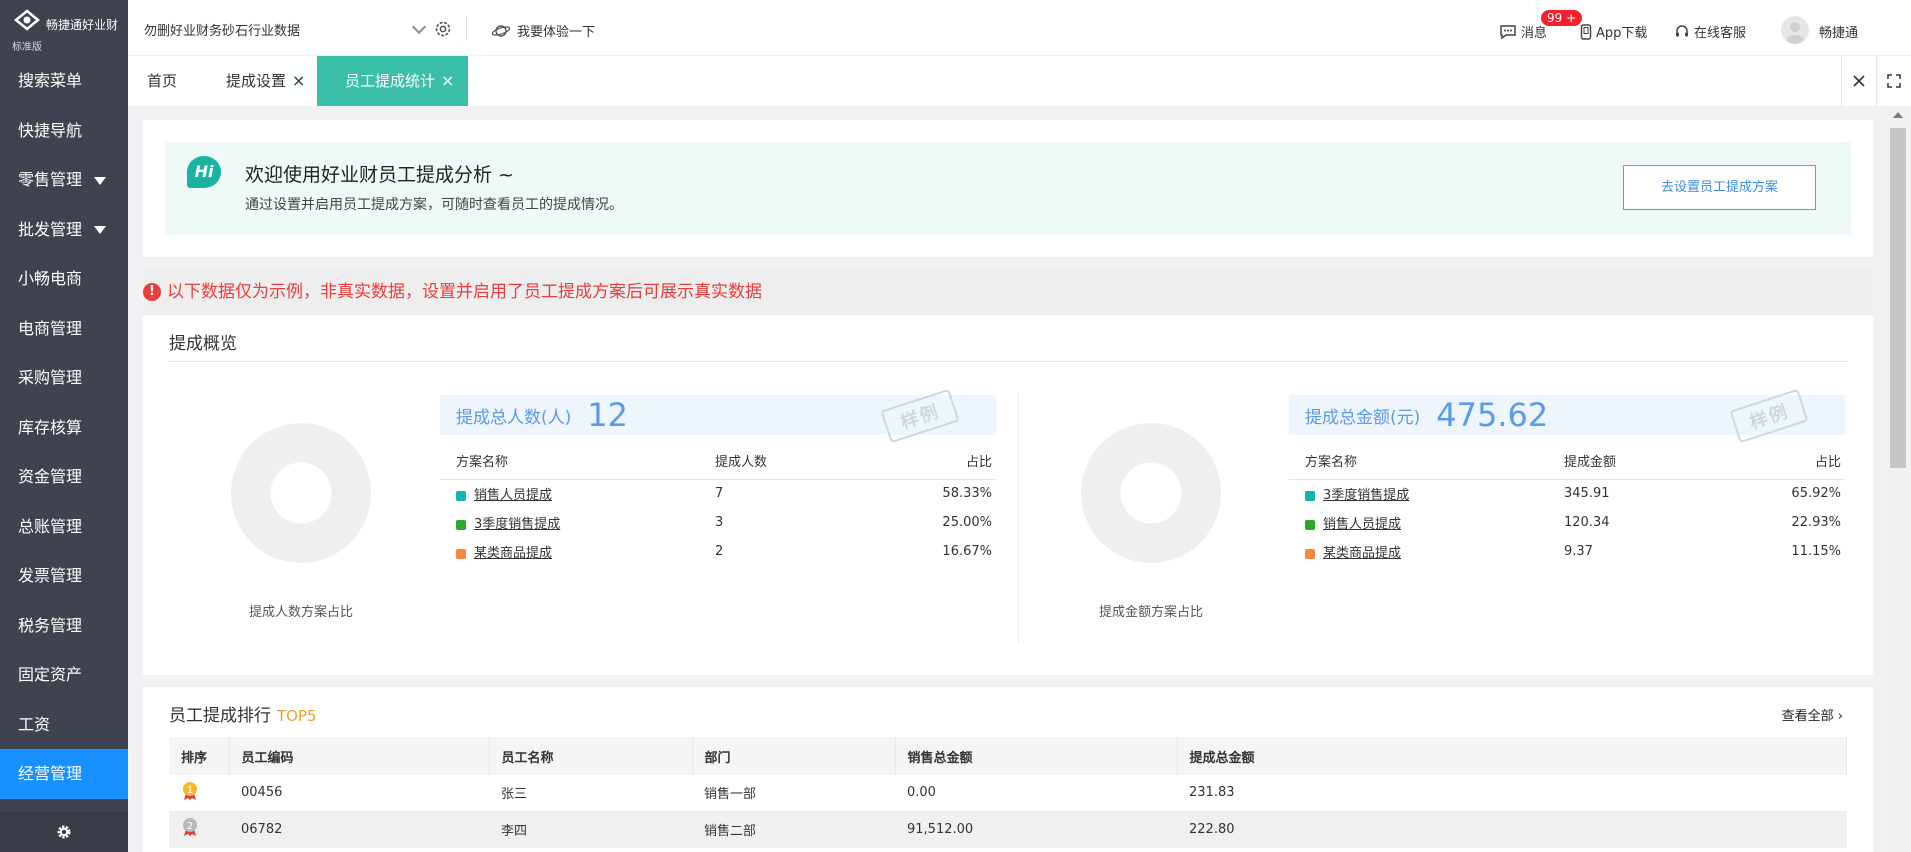  Describe the element at coordinates (1858, 81) in the screenshot. I see `close-all-tabs-button` at that location.